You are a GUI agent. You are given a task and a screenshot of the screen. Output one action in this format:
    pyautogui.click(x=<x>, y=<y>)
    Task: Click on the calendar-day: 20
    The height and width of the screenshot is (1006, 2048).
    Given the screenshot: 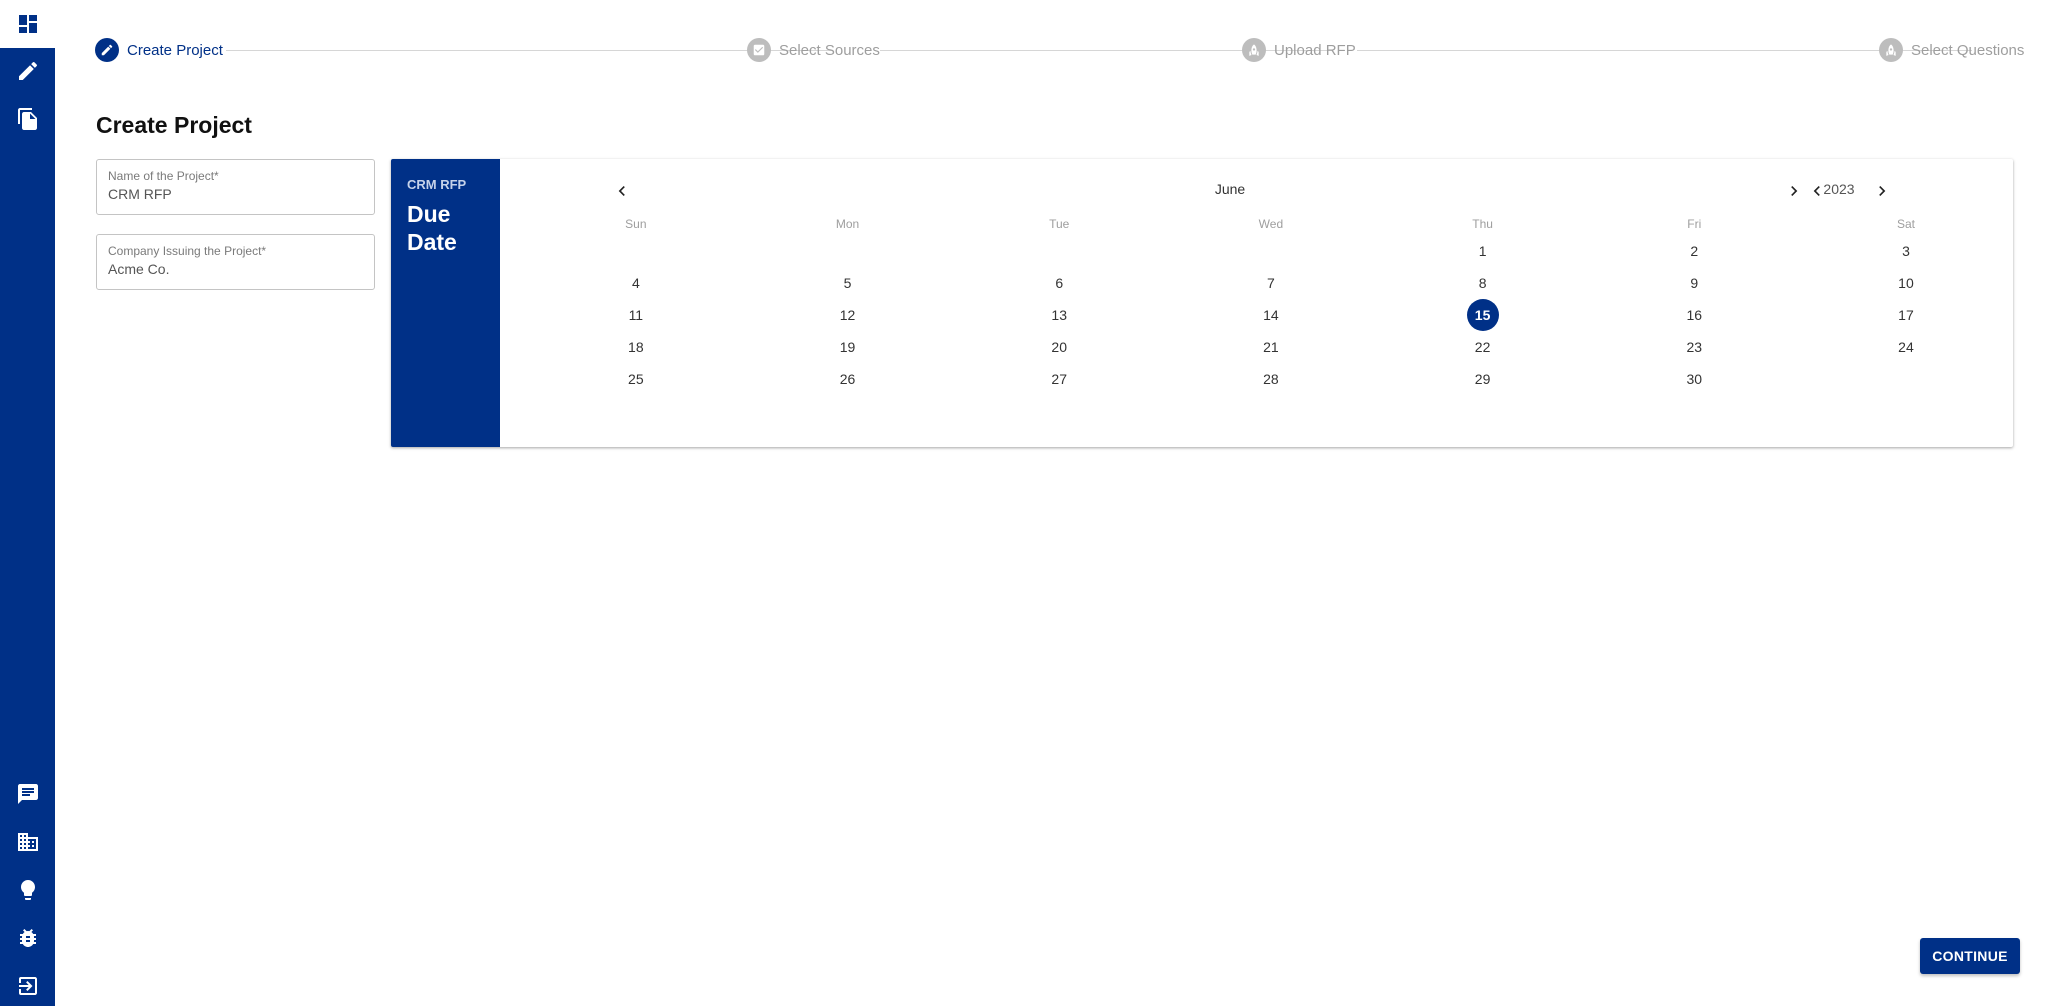 What is the action you would take?
    pyautogui.click(x=1059, y=347)
    